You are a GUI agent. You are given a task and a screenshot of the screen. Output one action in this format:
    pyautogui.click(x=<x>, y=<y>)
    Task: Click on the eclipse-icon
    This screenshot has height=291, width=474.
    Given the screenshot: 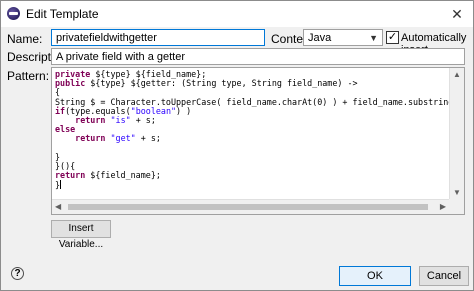 What is the action you would take?
    pyautogui.click(x=13, y=13)
    